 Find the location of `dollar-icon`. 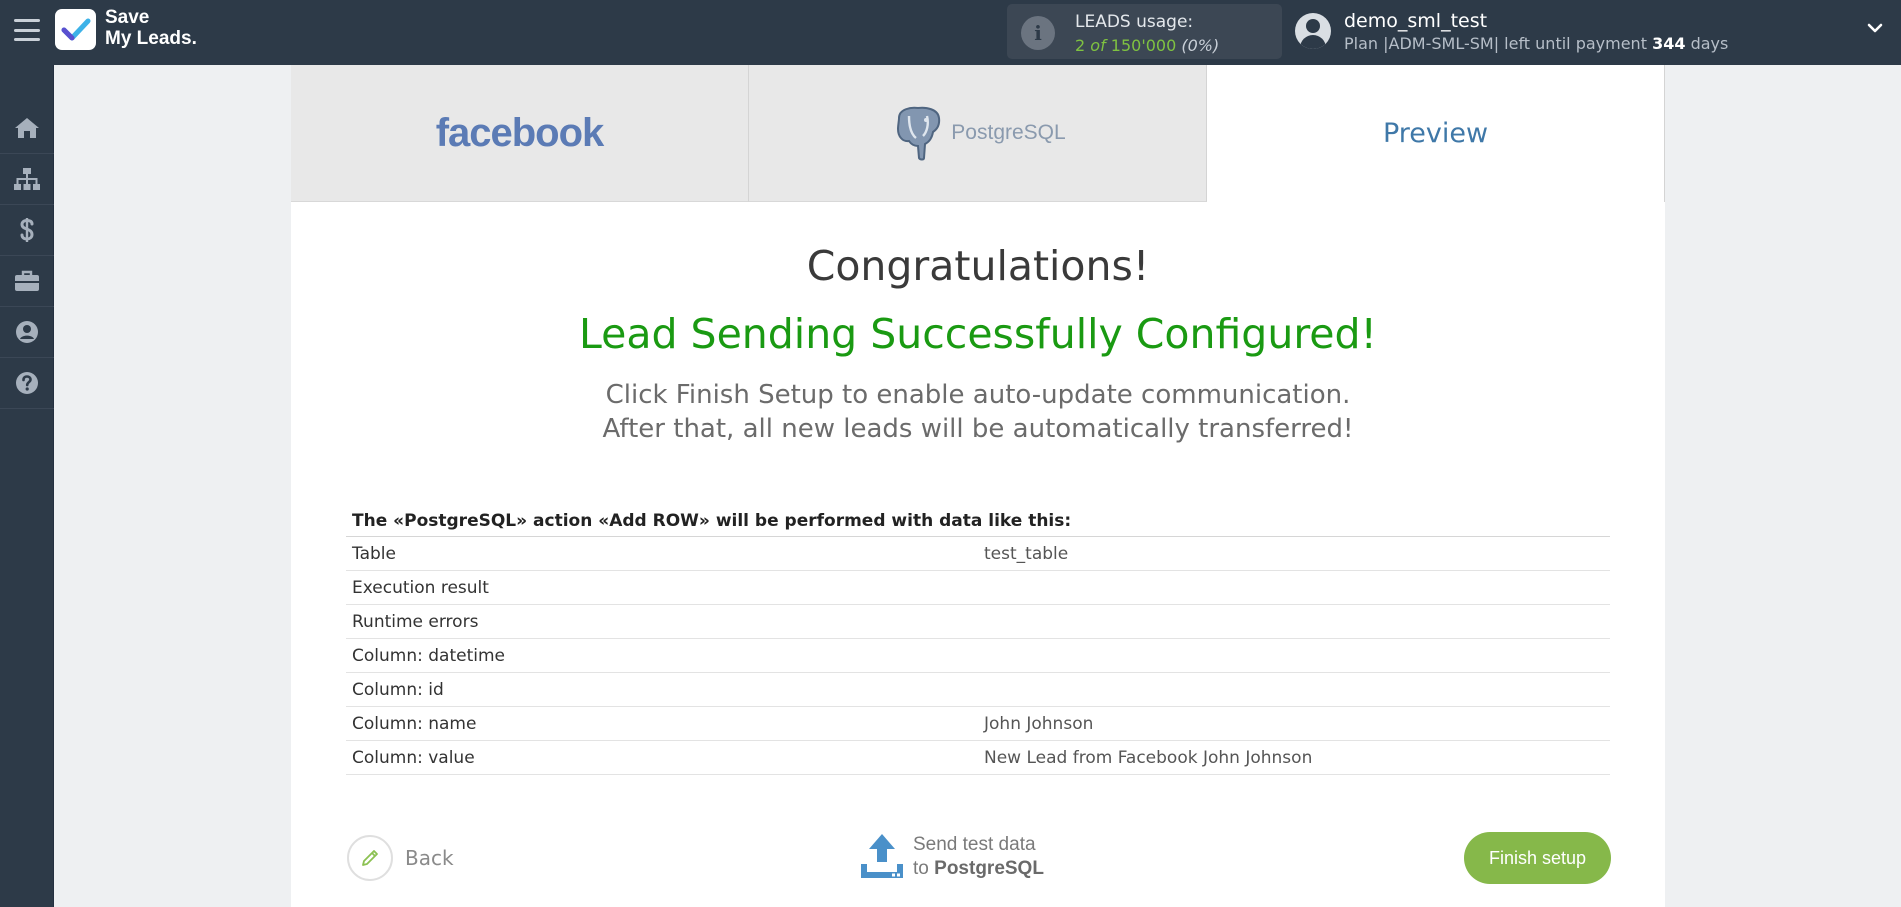

dollar-icon is located at coordinates (27, 230).